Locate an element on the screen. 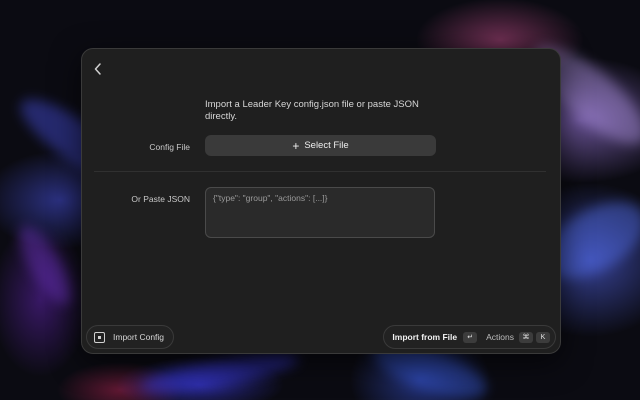 The height and width of the screenshot is (400, 640). chevron-left-icon is located at coordinates (97, 69).